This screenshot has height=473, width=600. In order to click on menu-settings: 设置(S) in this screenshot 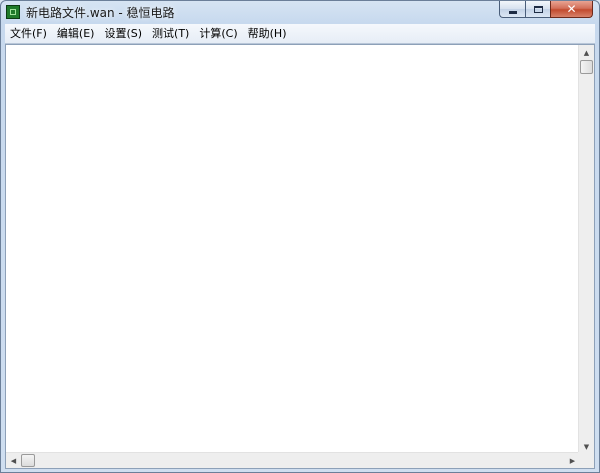, I will do `click(123, 33)`.